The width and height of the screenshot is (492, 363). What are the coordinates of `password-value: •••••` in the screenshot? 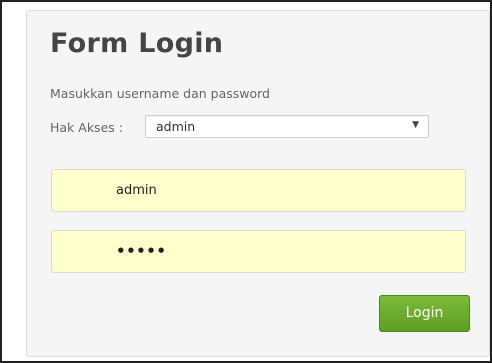 It's located at (141, 251).